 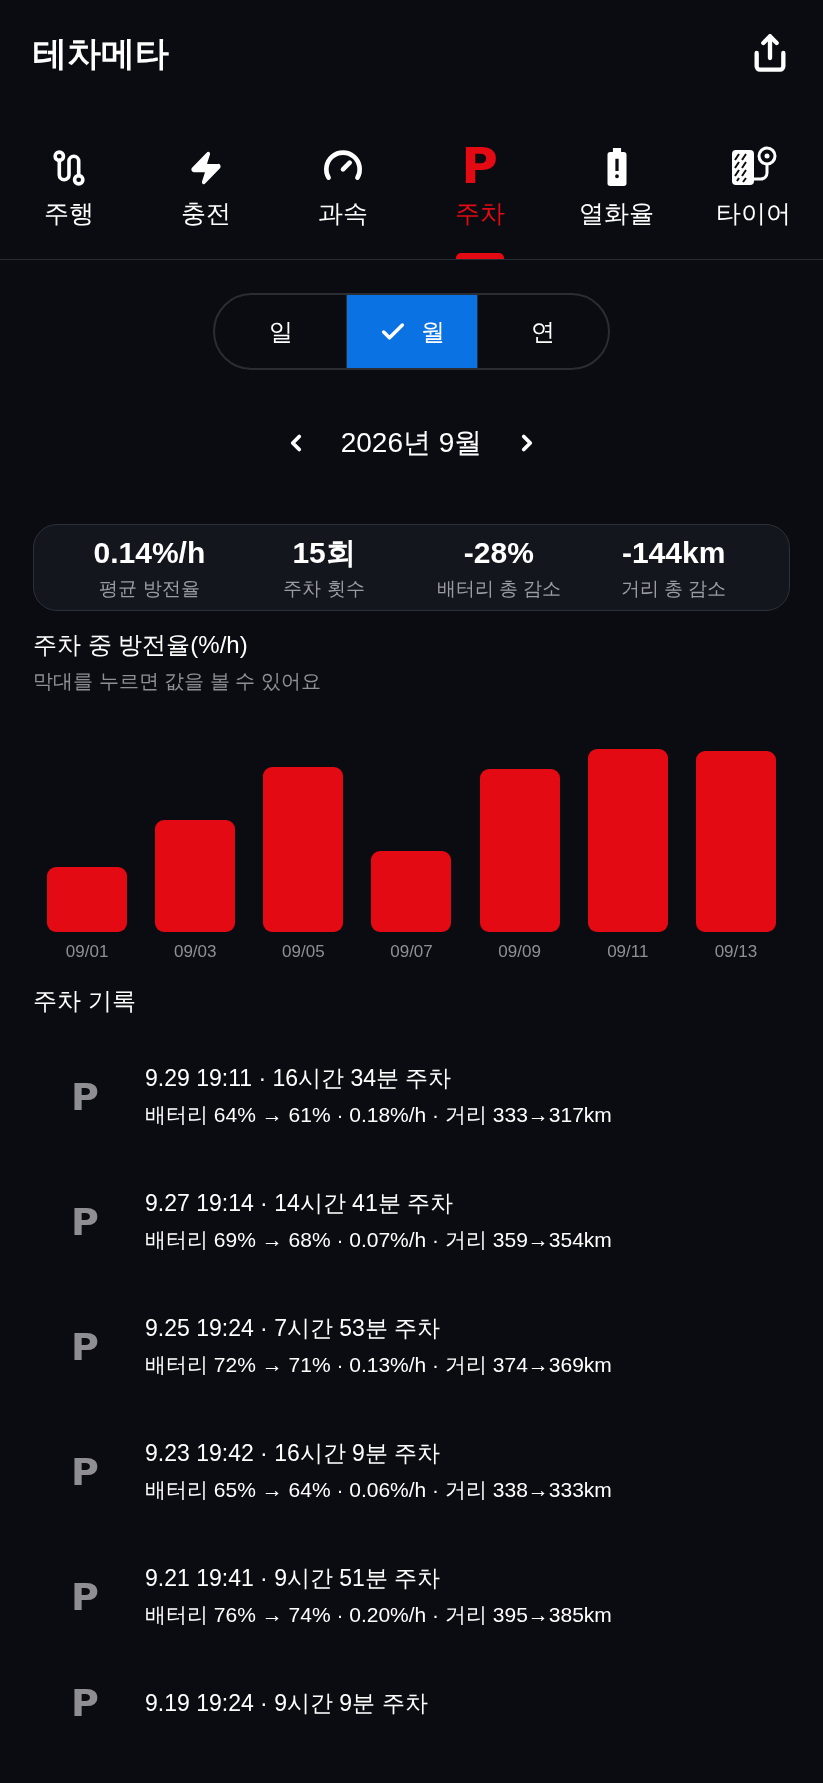 I want to click on axis-label: 09/05, so click(x=303, y=952).